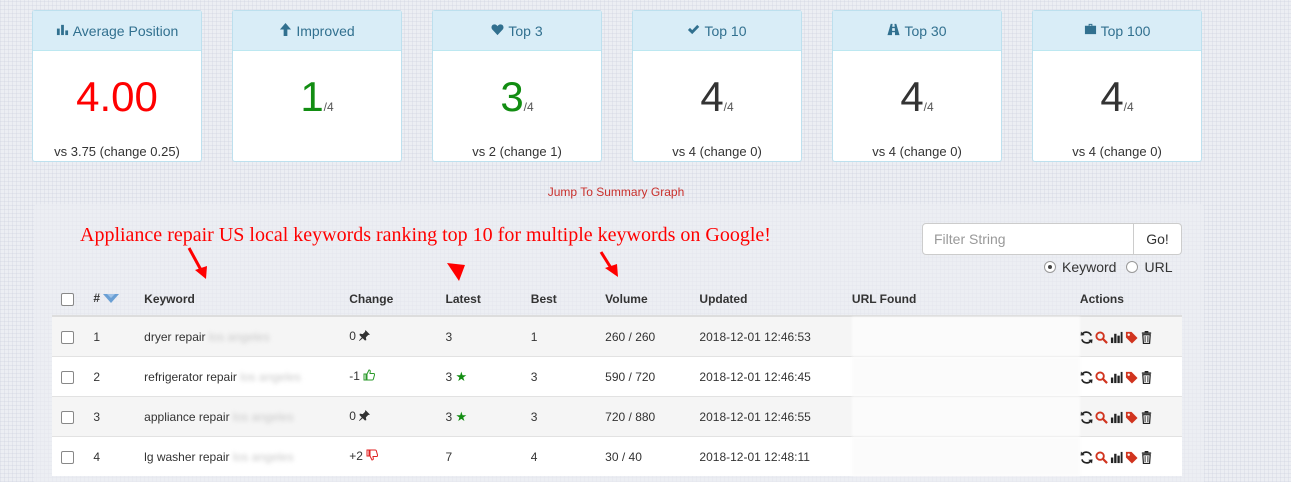 This screenshot has width=1291, height=482. I want to click on card-label: Top 10, so click(725, 30).